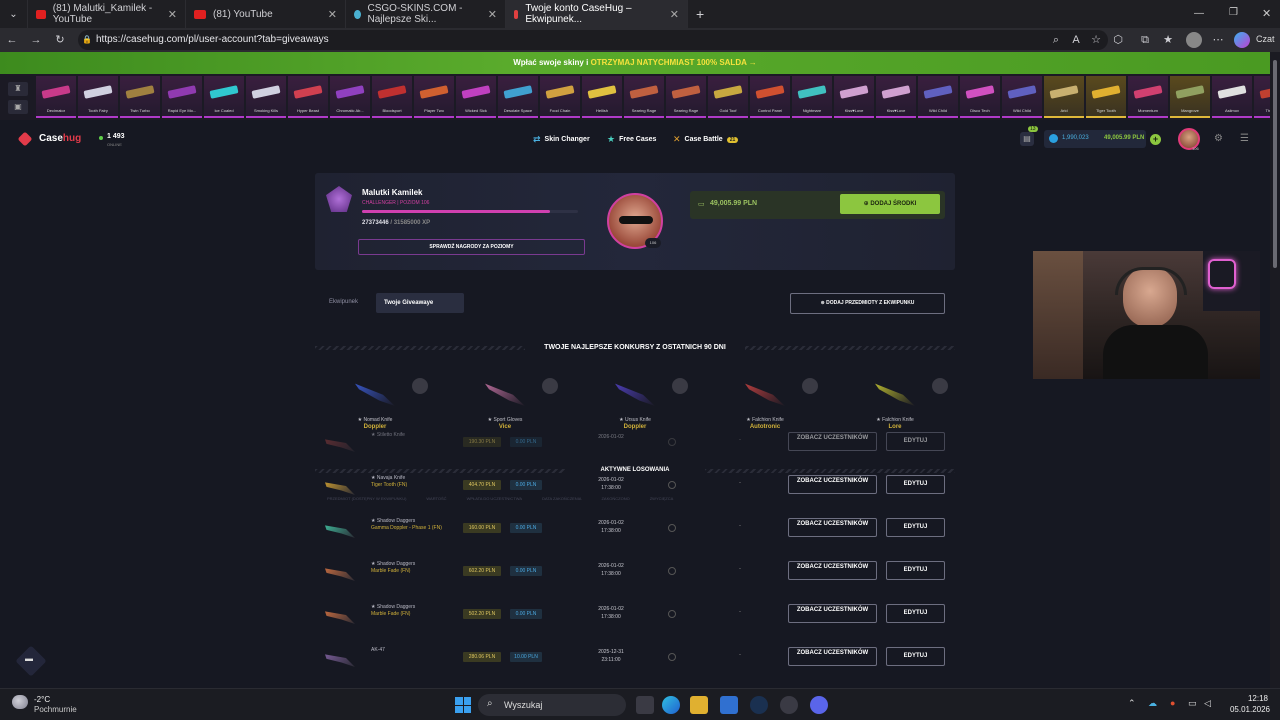 This screenshot has width=1280, height=720. I want to click on back-icon: ←, so click(12, 40).